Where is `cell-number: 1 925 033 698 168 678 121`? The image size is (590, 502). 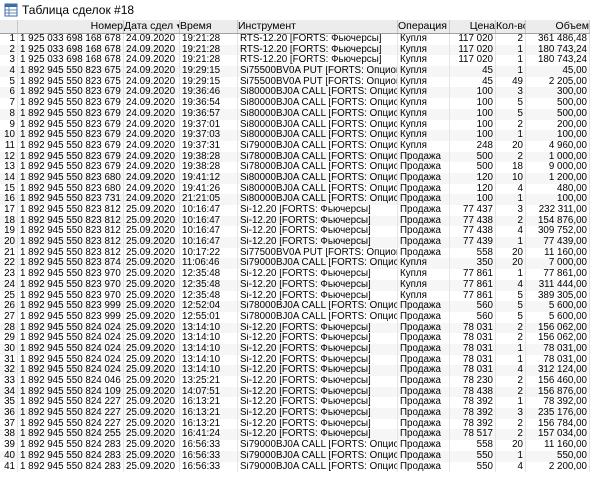 cell-number: 1 925 033 698 168 678 121 is located at coordinates (71, 39).